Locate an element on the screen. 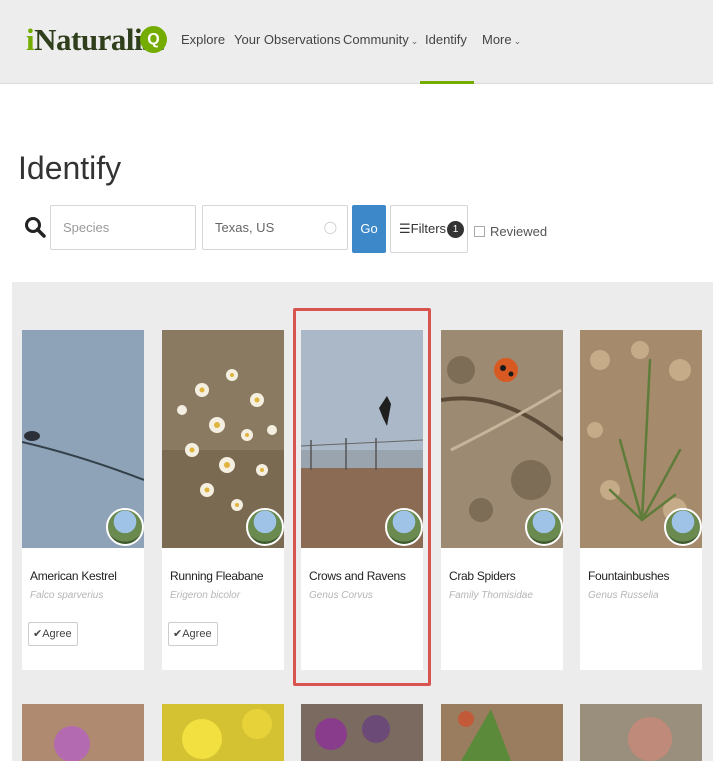 This screenshot has height=761, width=713. filters-label: Filters is located at coordinates (428, 228).